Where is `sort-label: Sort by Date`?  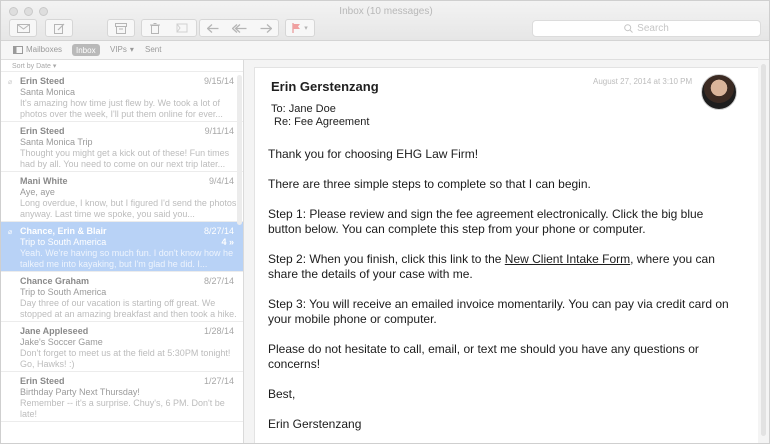
sort-label: Sort by Date is located at coordinates (31, 66).